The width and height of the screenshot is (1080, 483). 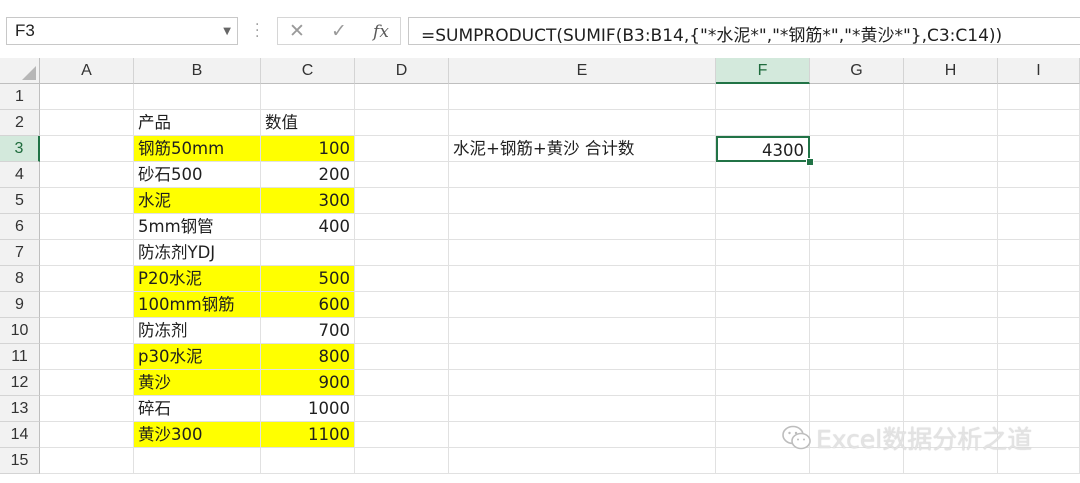 I want to click on cell-h7, so click(x=951, y=253).